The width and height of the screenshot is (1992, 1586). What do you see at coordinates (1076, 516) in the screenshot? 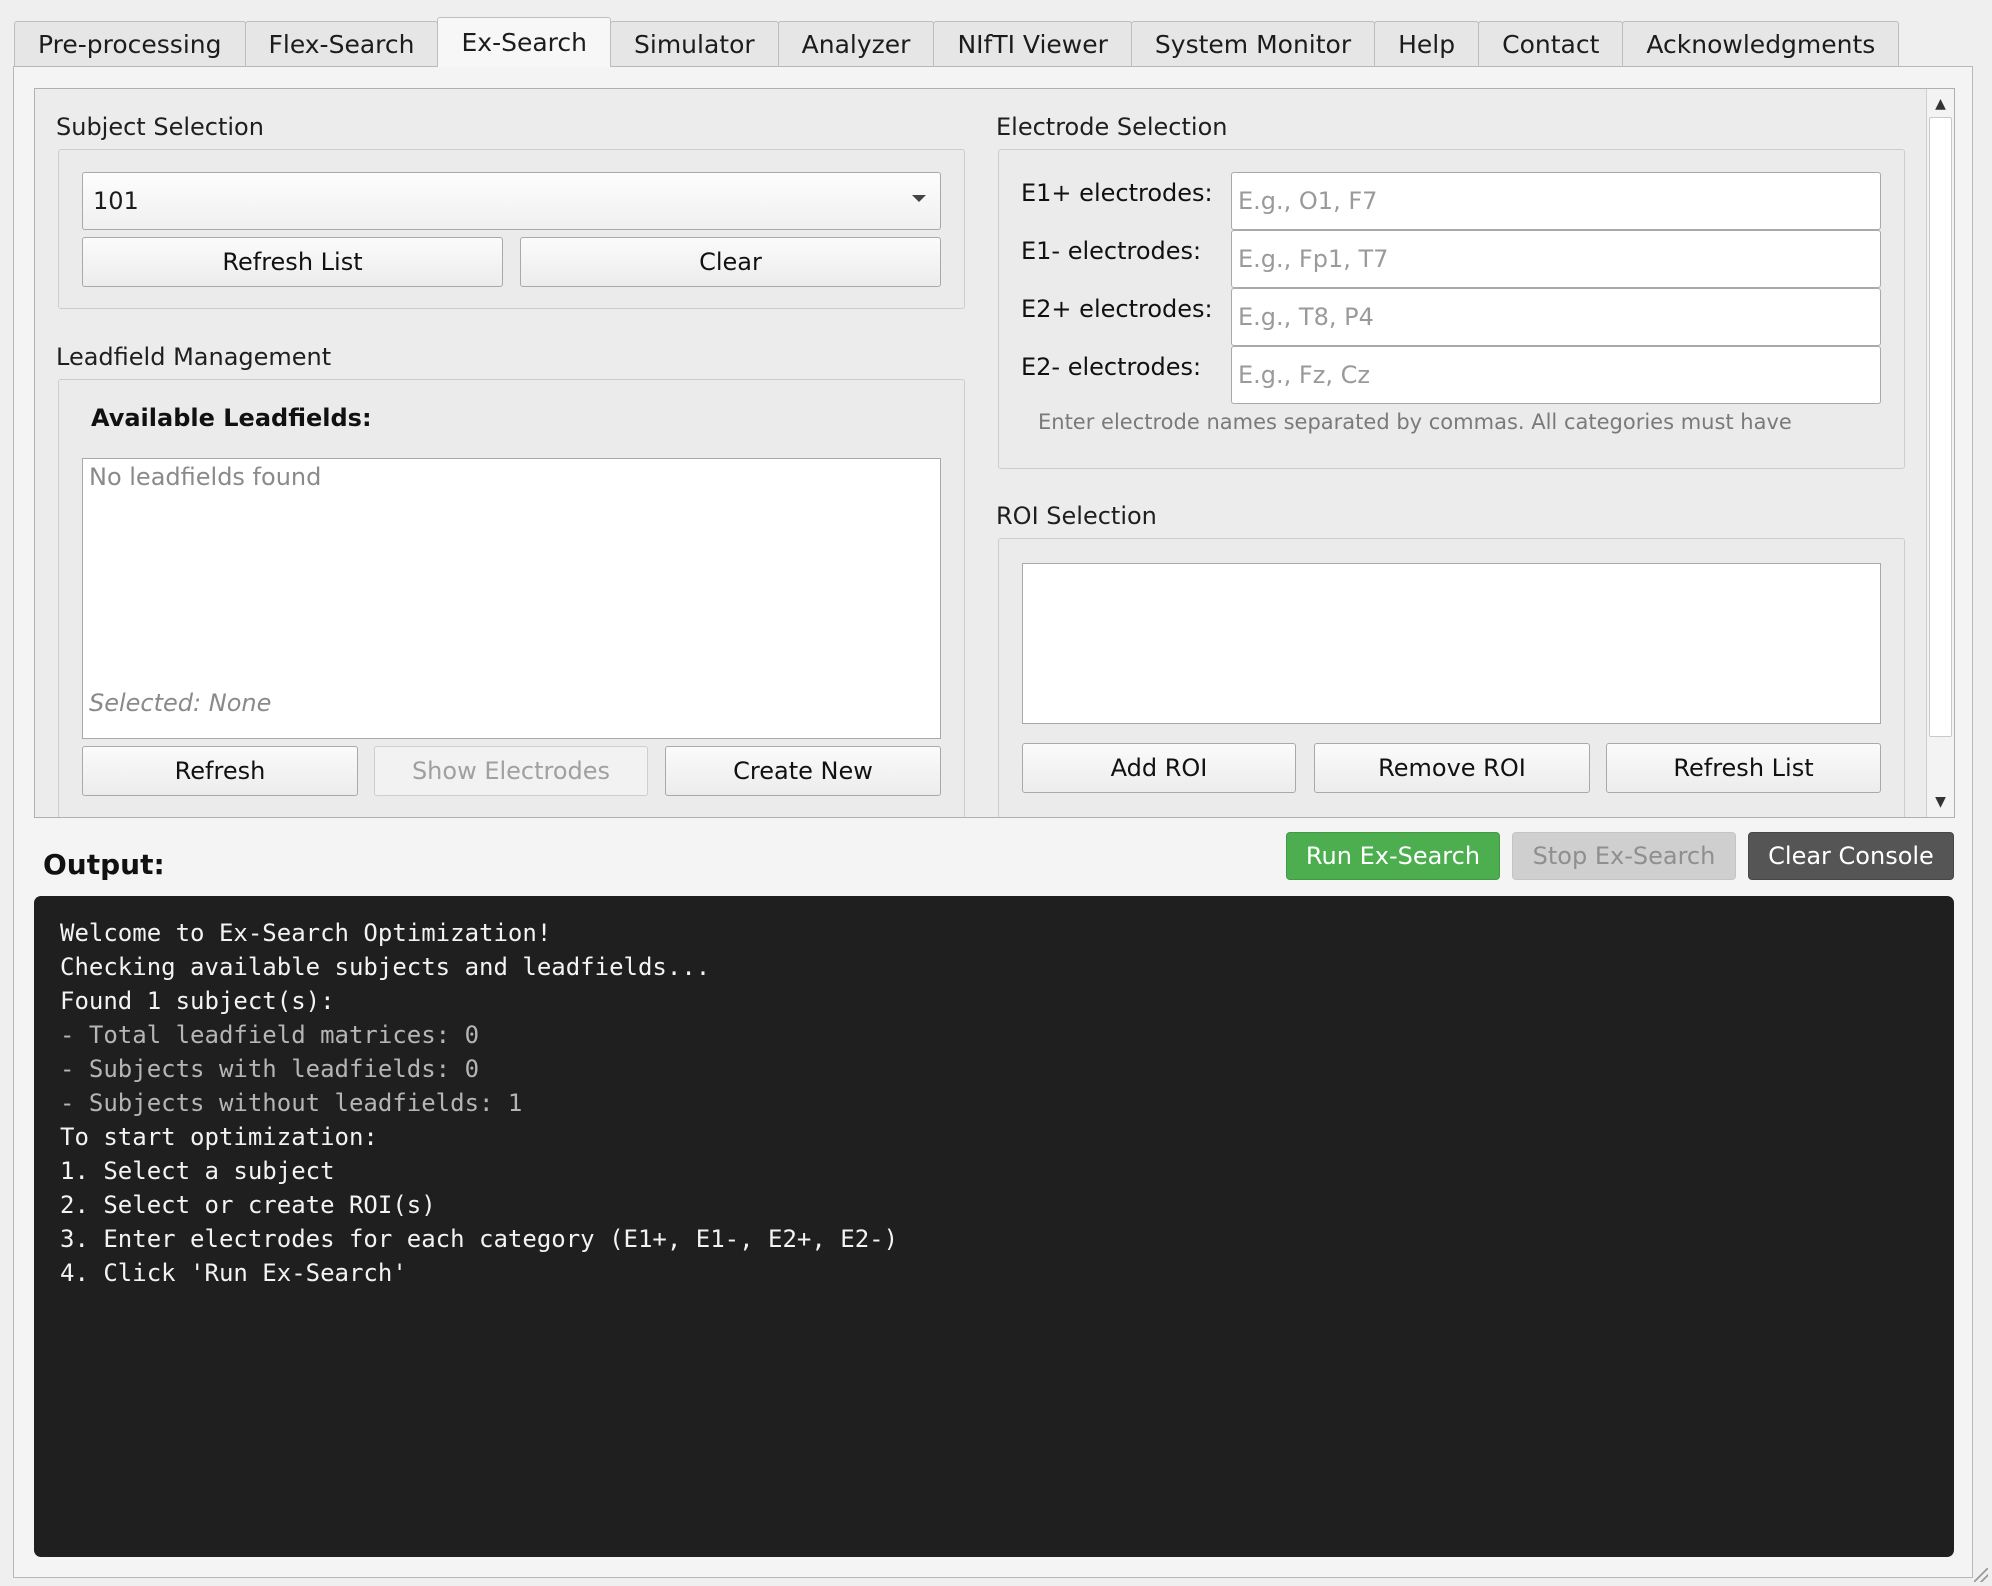
I see `roi-selection-title: ROI Selection` at bounding box center [1076, 516].